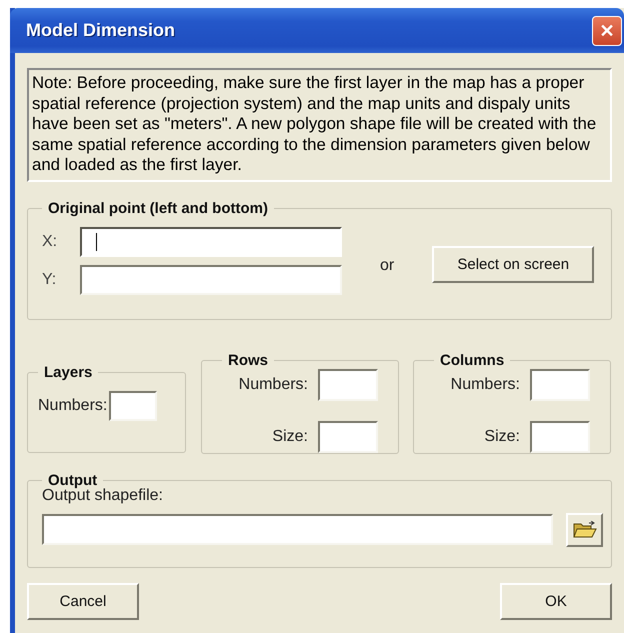 The height and width of the screenshot is (633, 624). I want to click on field-label: X:, so click(50, 241).